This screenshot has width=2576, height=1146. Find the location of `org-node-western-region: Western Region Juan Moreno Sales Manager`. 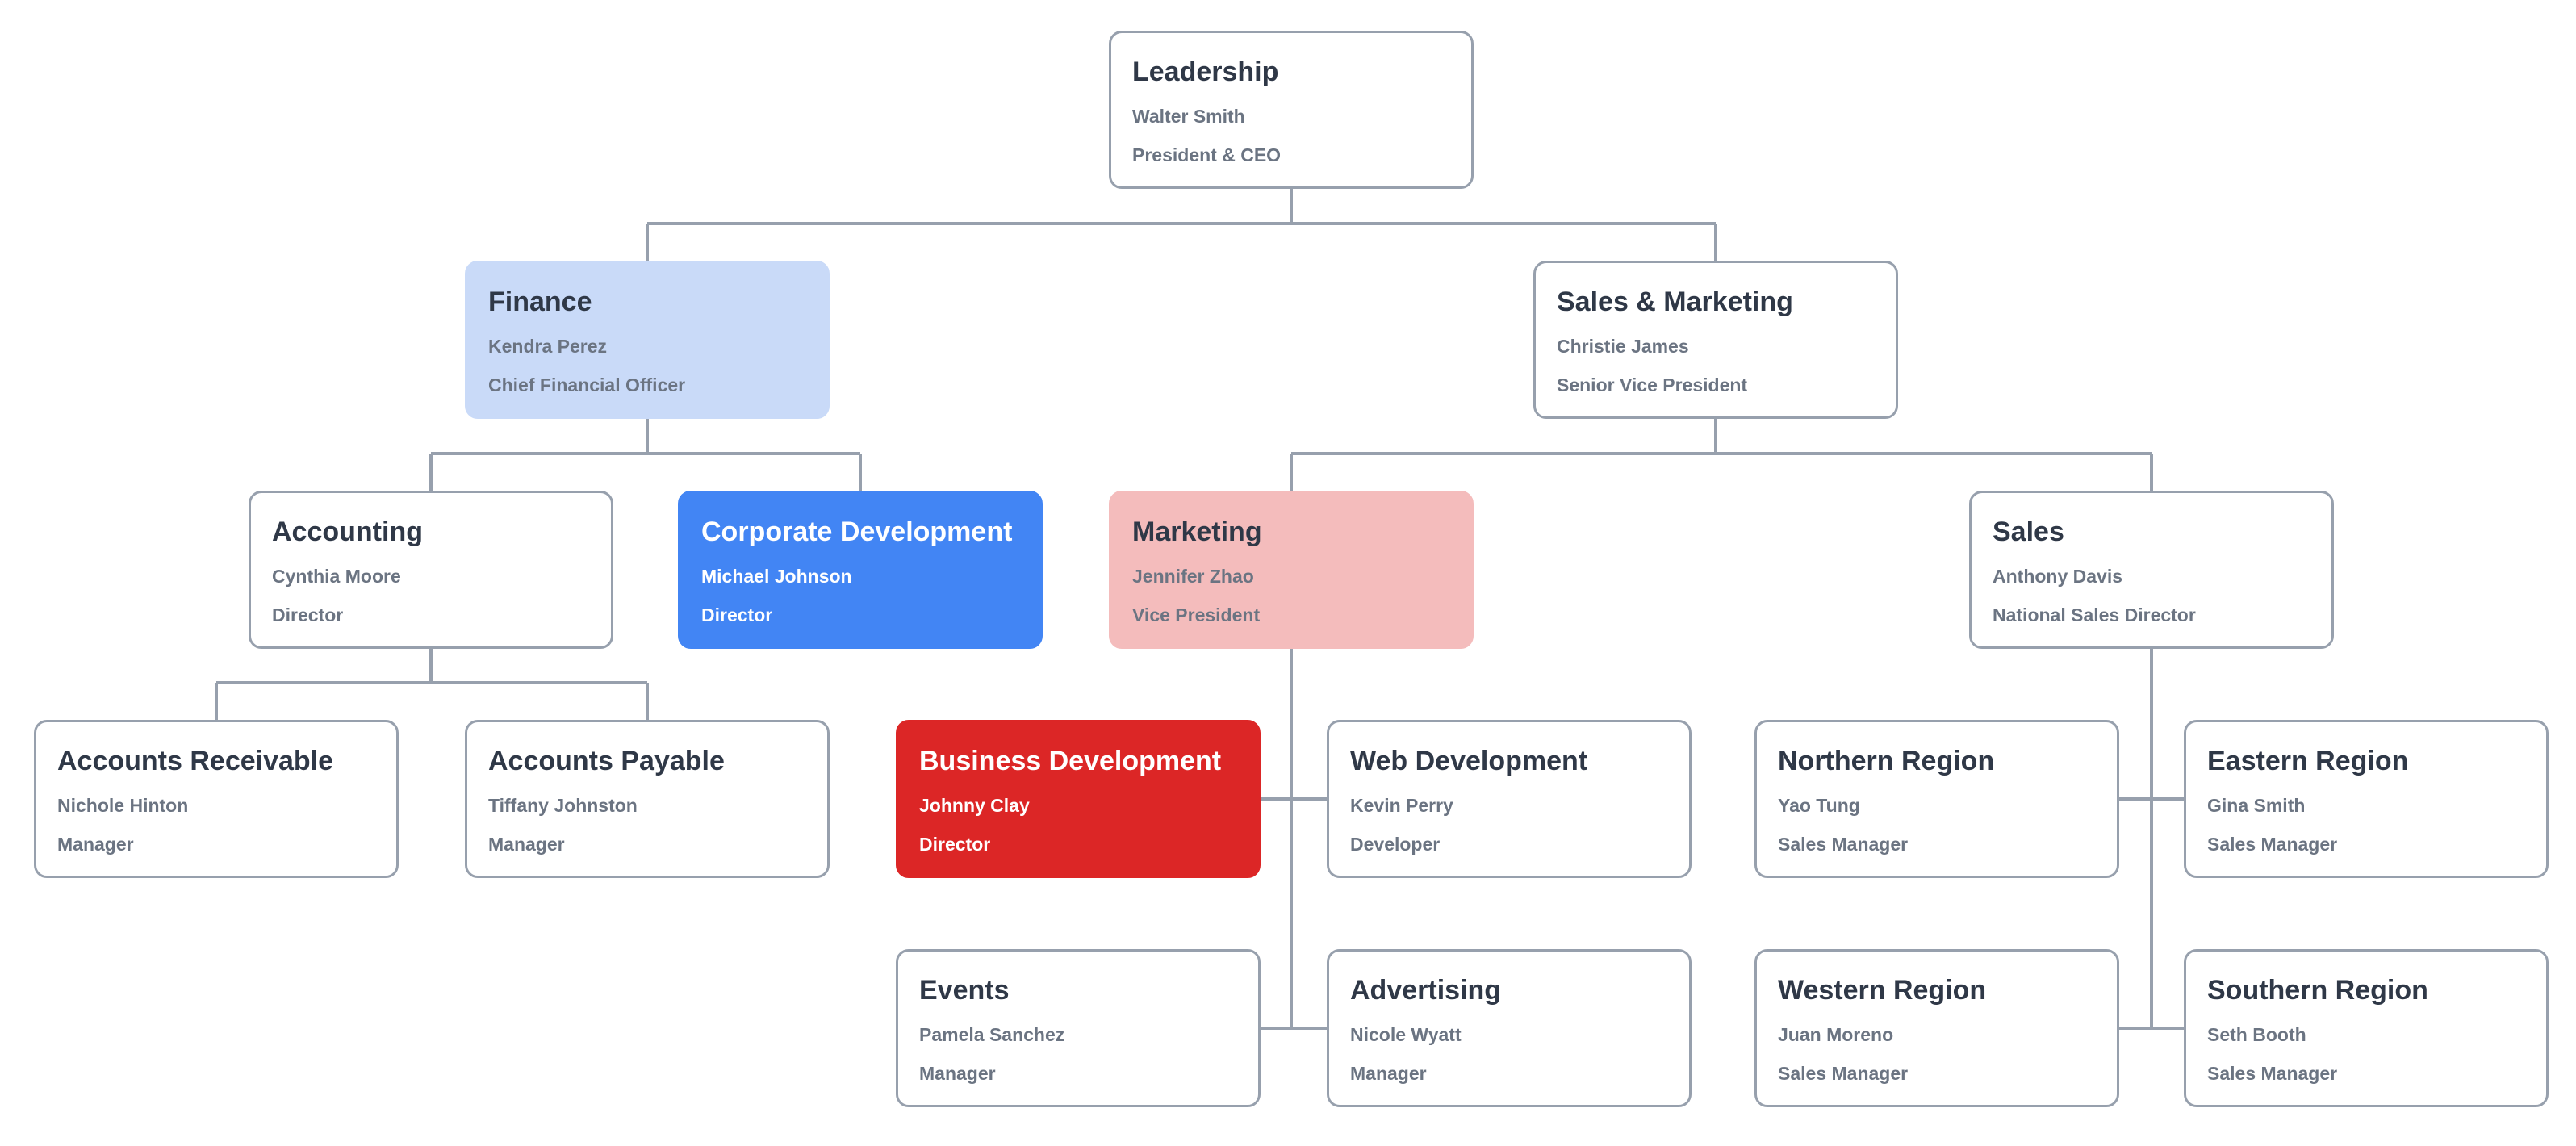

org-node-western-region: Western Region Juan Moreno Sales Manager is located at coordinates (1936, 1028).